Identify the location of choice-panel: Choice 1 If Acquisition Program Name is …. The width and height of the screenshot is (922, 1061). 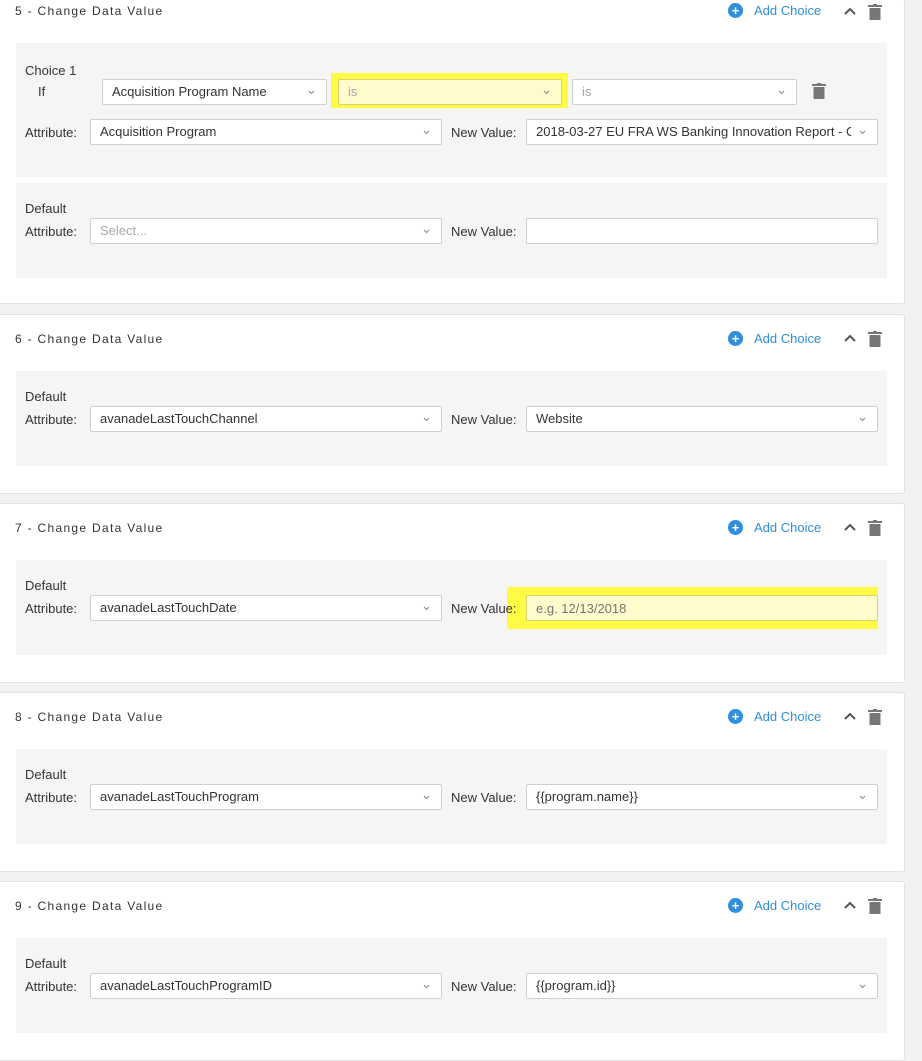
(451, 110).